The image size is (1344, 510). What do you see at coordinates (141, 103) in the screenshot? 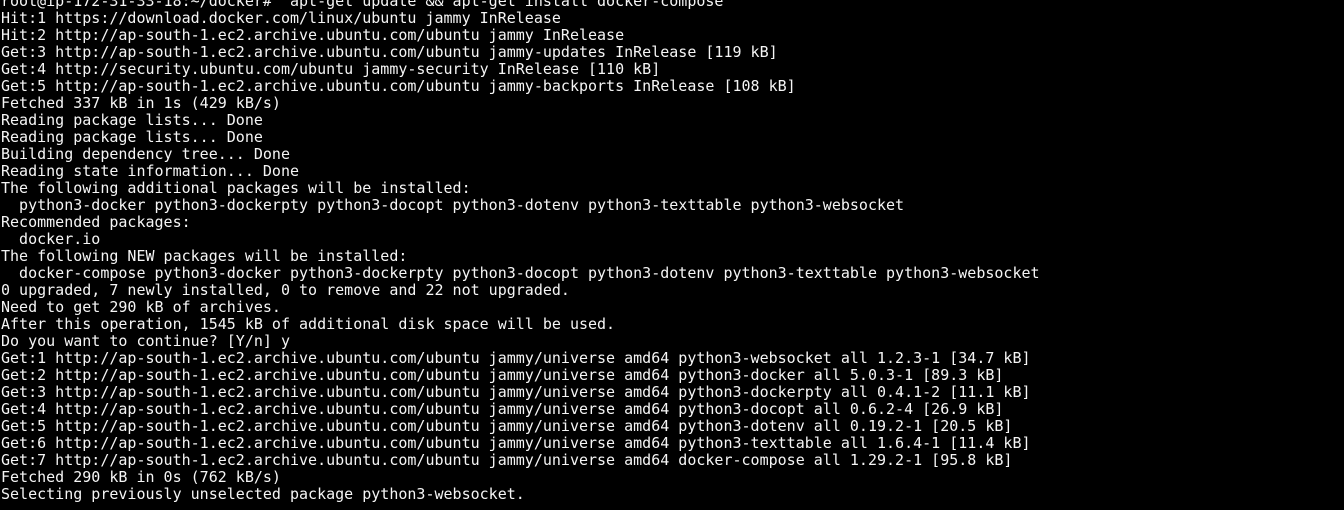
I see `output-line: Fetched 337 kB in 1s (429 kB/s)` at bounding box center [141, 103].